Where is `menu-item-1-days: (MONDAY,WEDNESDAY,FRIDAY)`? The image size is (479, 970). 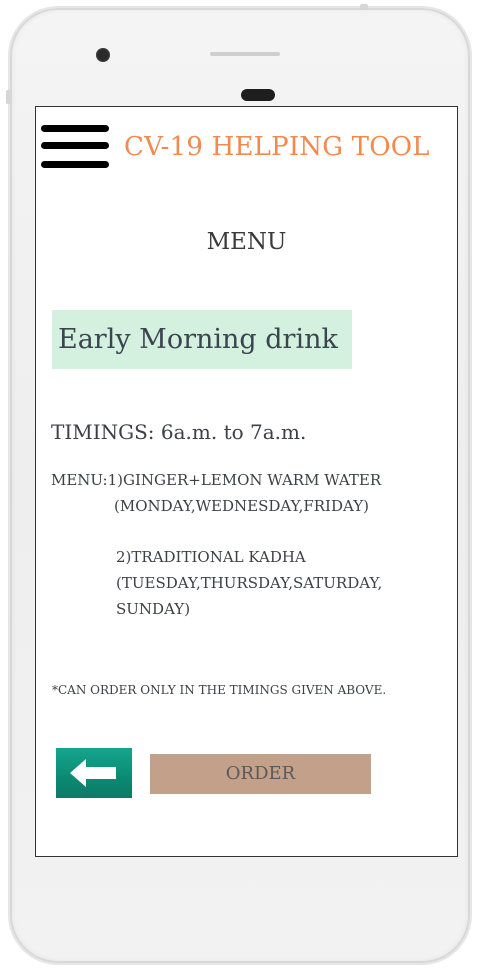 menu-item-1-days: (MONDAY,WEDNESDAY,FRIDAY) is located at coordinates (241, 506).